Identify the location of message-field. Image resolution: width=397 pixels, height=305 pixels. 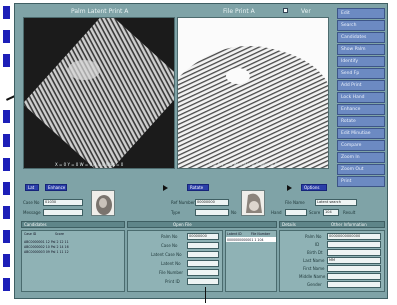
(63, 212).